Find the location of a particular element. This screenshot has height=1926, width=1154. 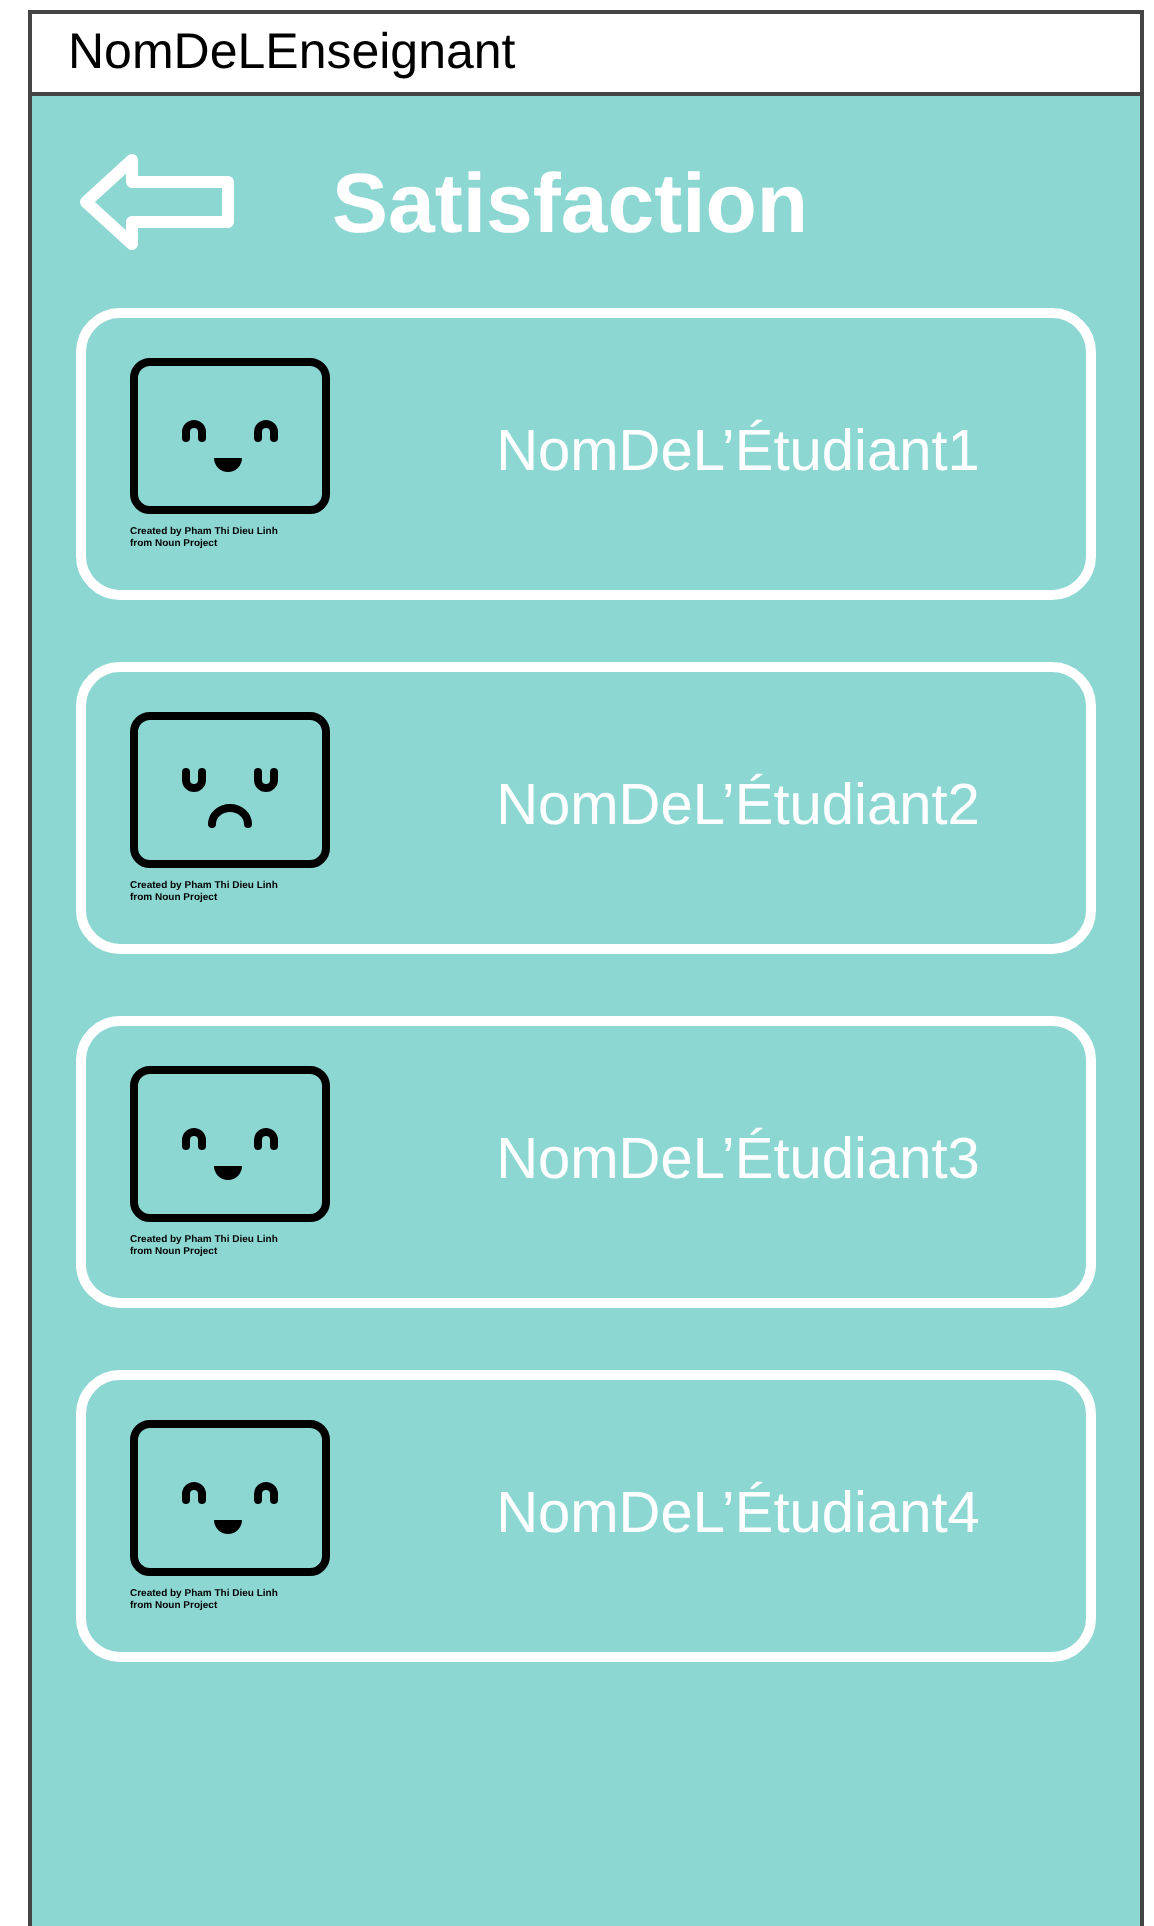

sad-face-icon is located at coordinates (230, 790).